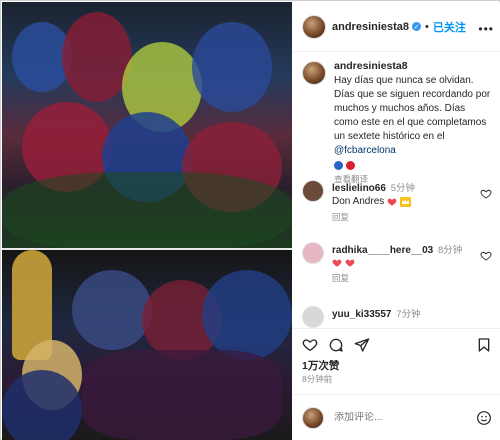  Describe the element at coordinates (484, 418) in the screenshot. I see `emoji-picker-icon` at that location.